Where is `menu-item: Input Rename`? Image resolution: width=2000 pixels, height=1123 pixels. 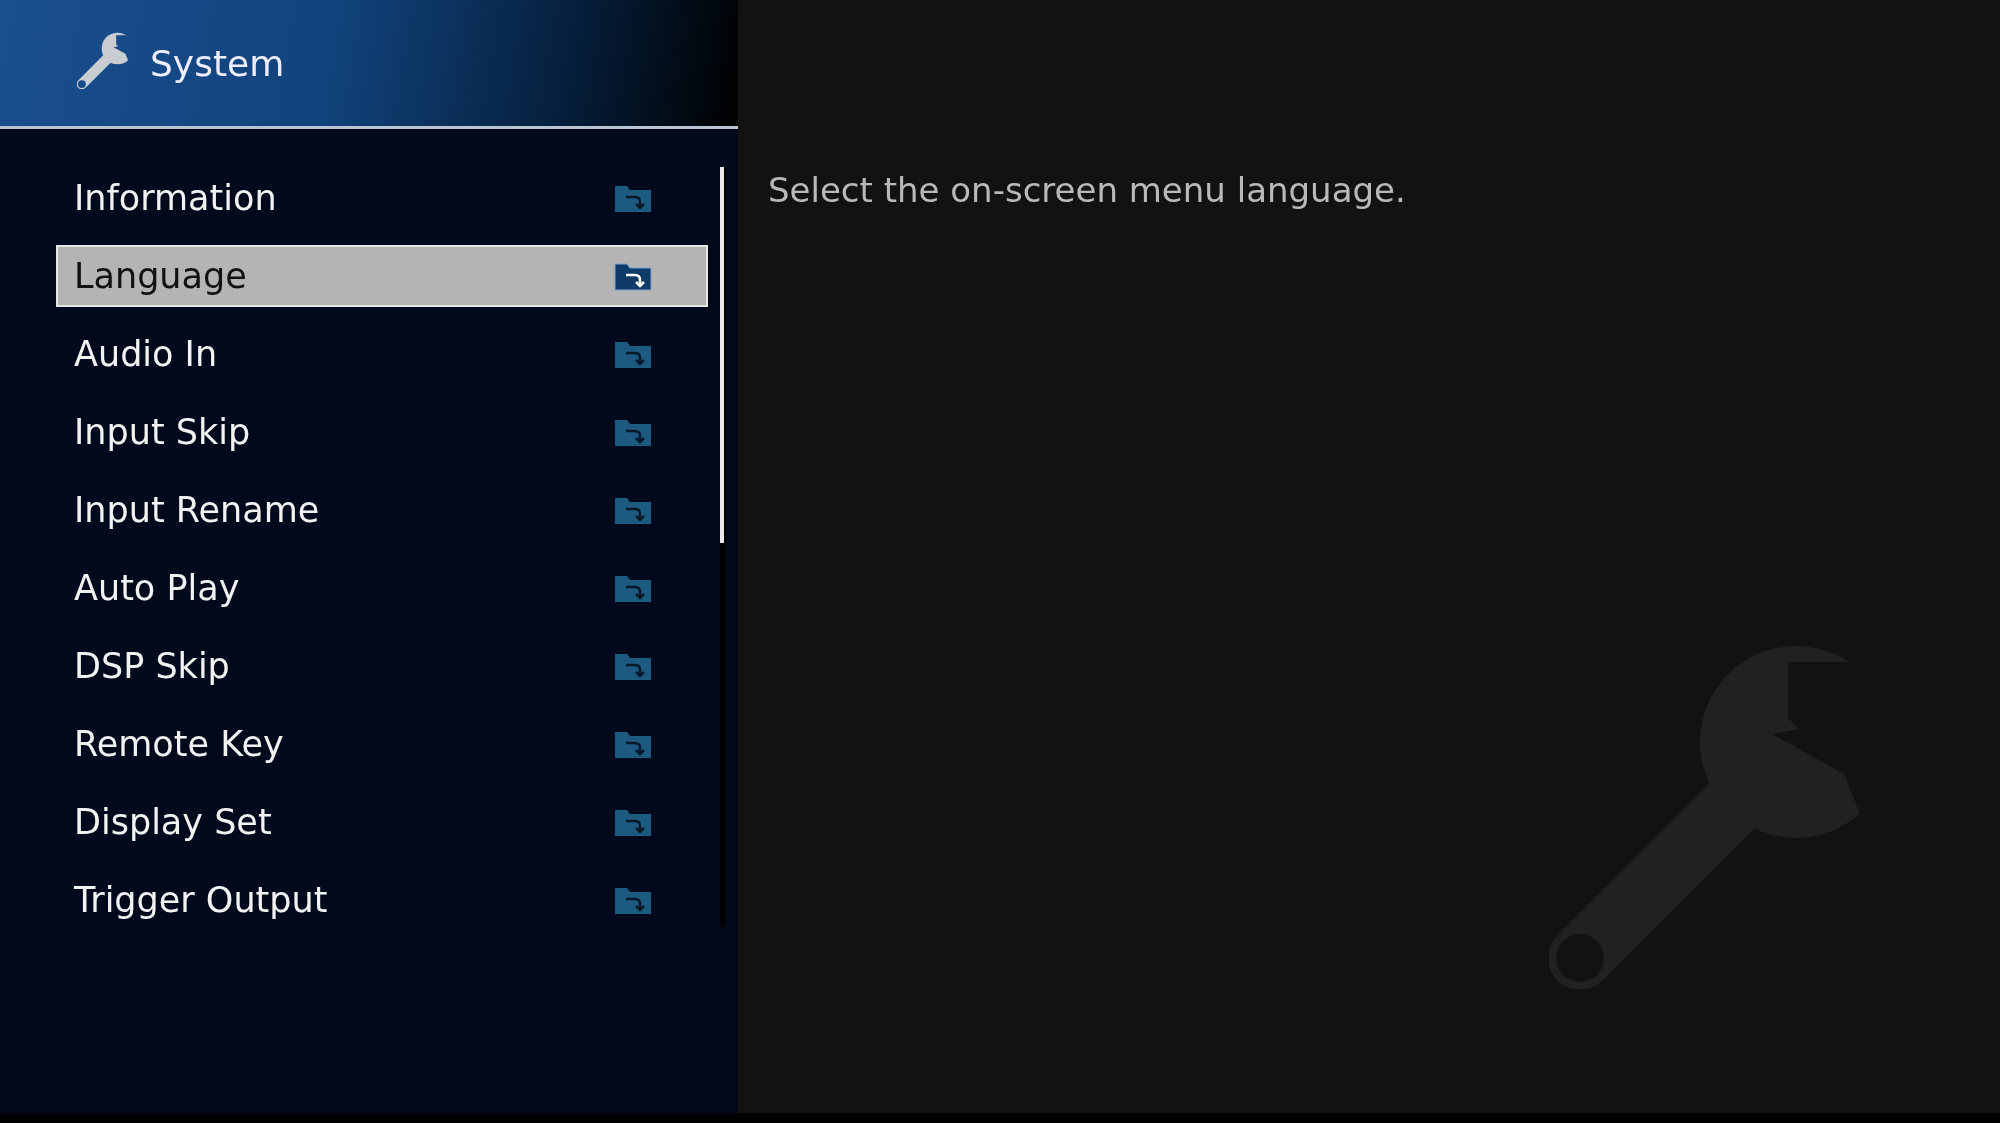
menu-item: Input Rename is located at coordinates (382, 510).